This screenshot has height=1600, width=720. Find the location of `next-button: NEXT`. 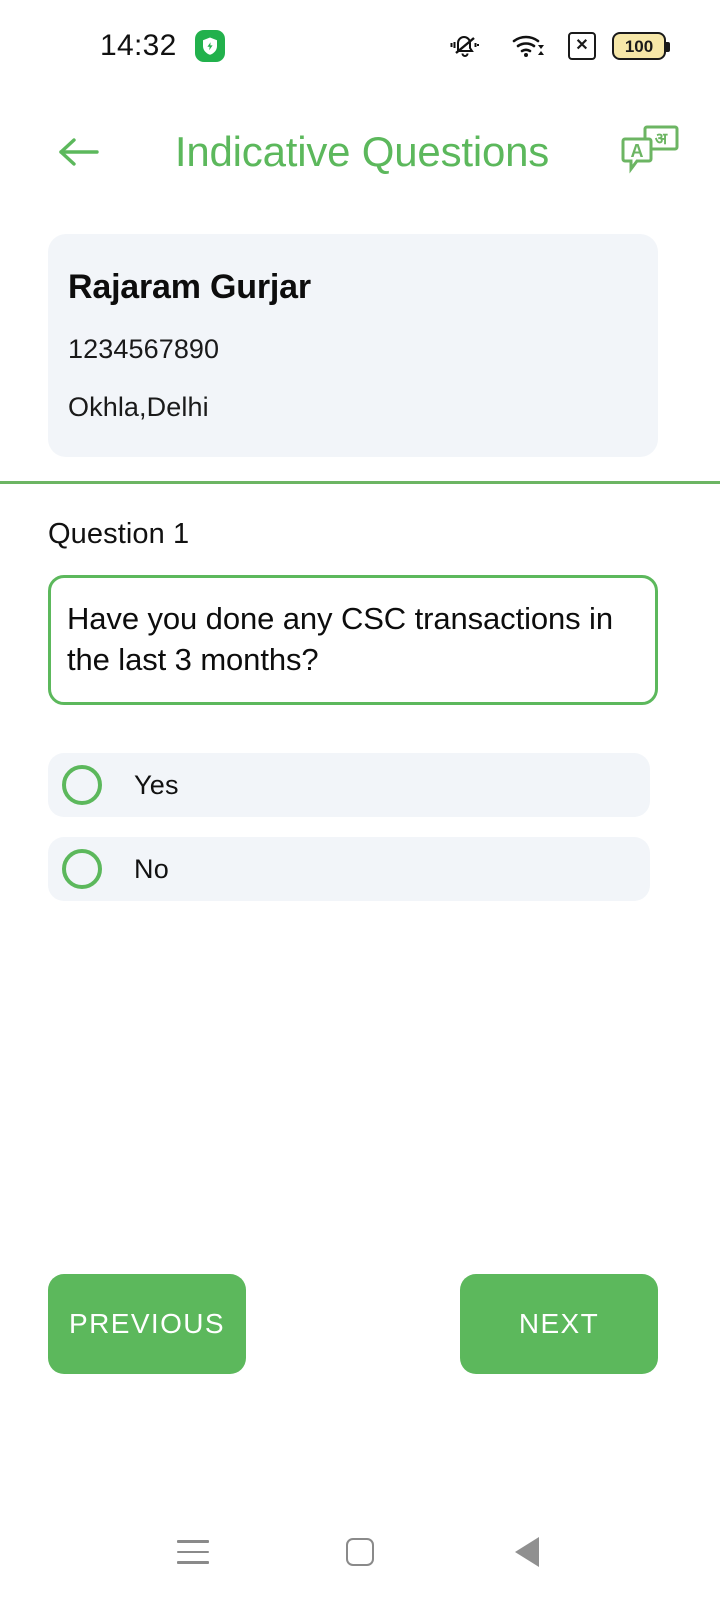

next-button: NEXT is located at coordinates (559, 1324).